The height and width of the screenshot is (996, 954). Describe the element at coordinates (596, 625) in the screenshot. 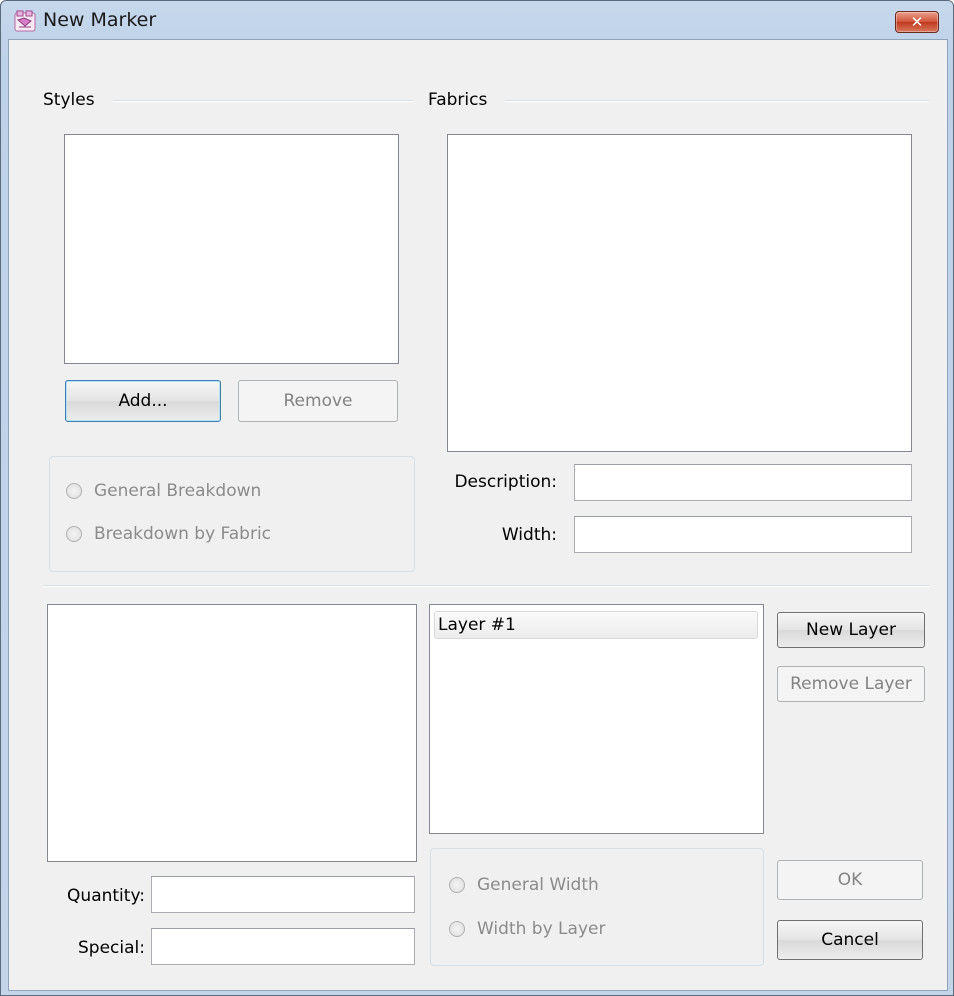

I see `layer-list-item: Layer #1` at that location.